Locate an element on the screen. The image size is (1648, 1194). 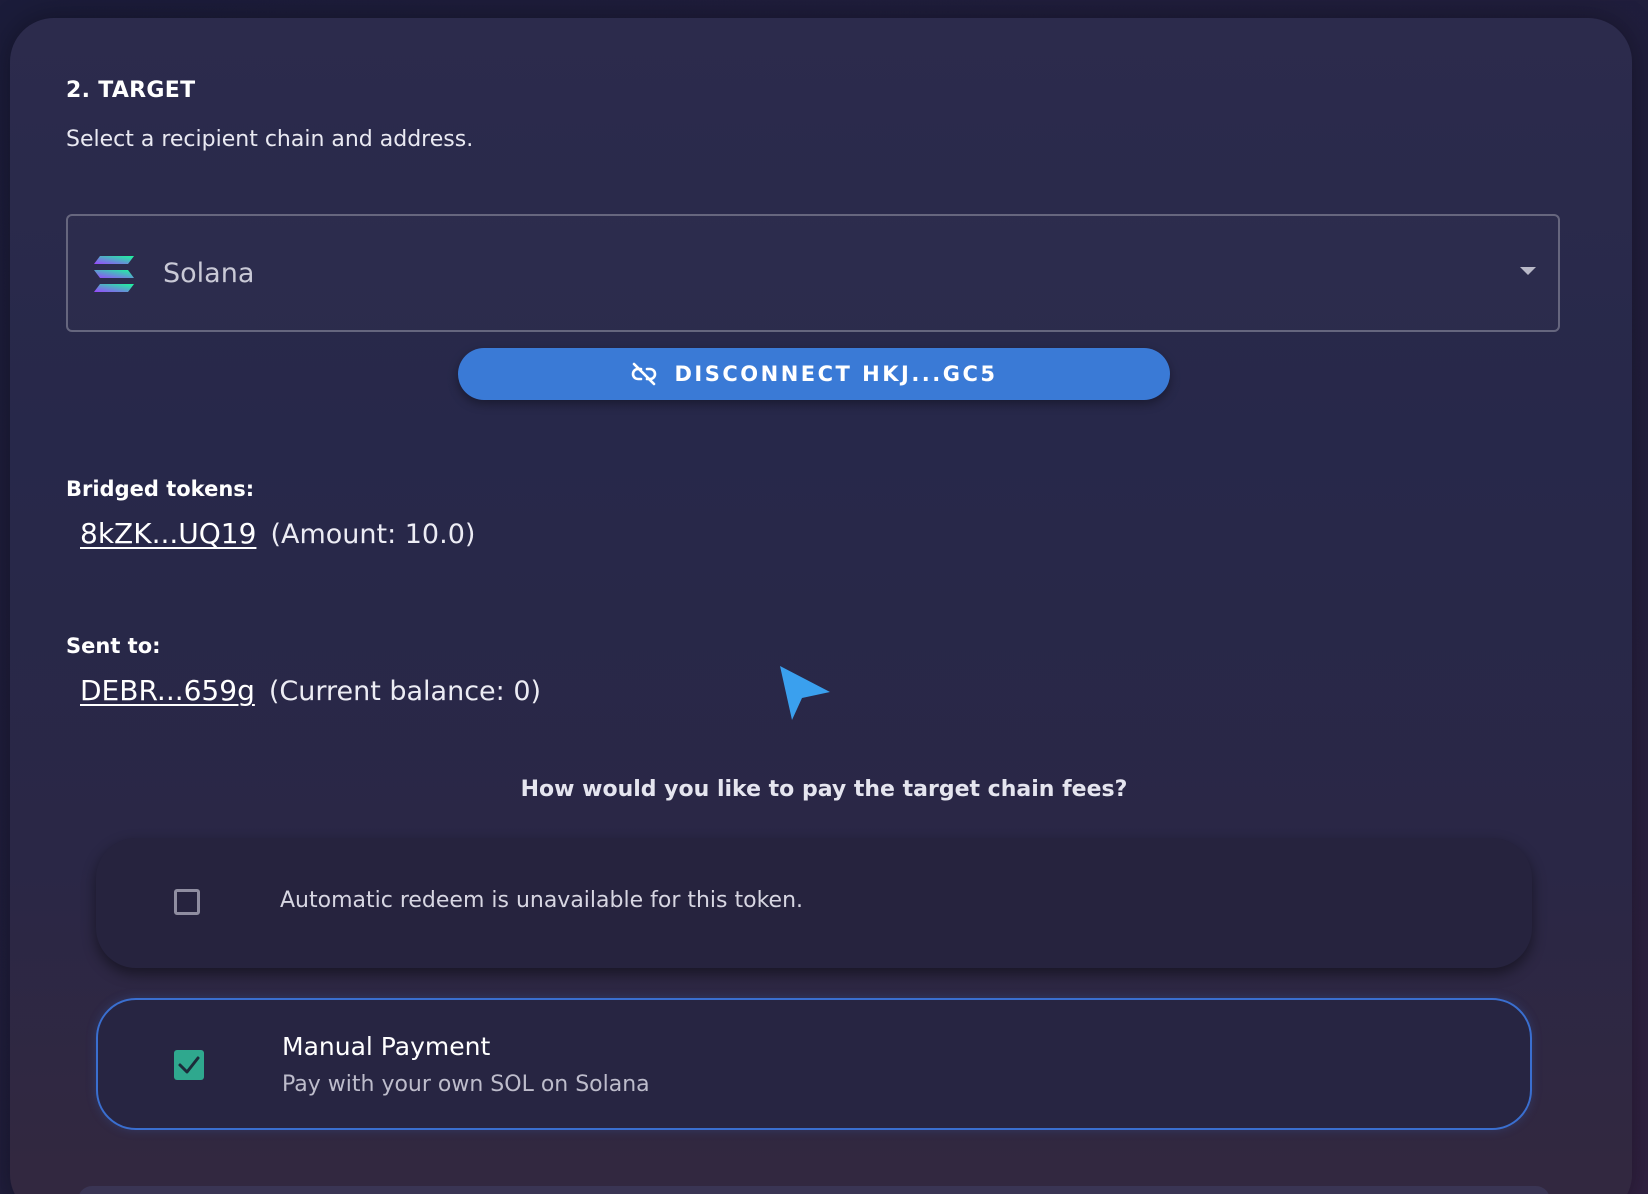
selected-chain-label: Solana is located at coordinates (209, 273).